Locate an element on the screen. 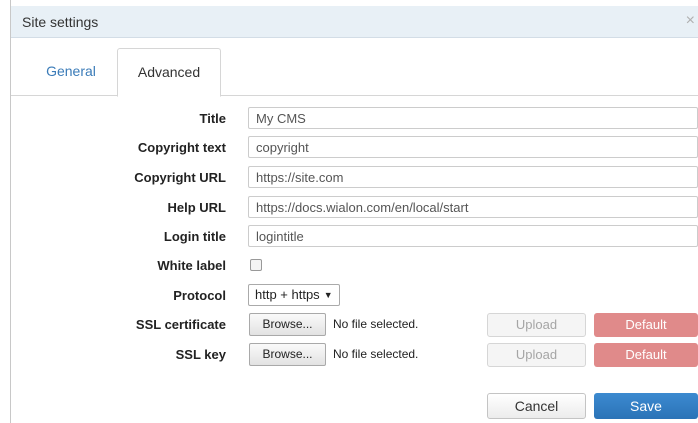 The image size is (698, 423). ssl-key-upload-button: Upload is located at coordinates (536, 355).